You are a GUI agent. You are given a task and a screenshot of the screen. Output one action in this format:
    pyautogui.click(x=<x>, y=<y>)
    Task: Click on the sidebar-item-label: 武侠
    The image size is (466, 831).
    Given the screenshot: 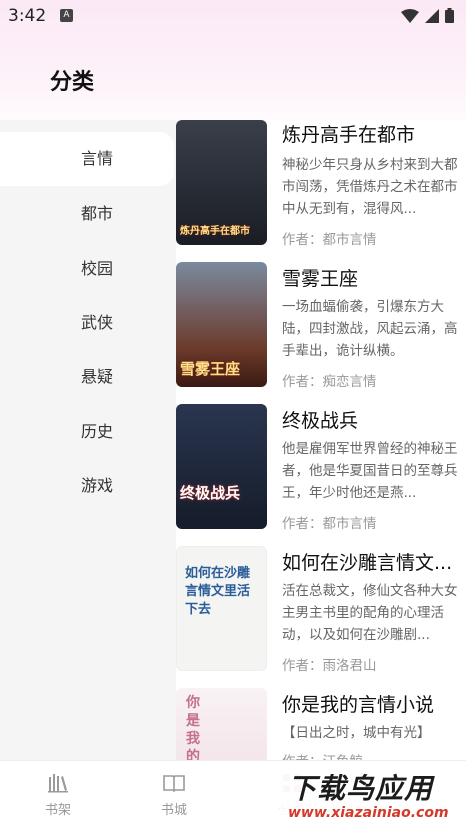 What is the action you would take?
    pyautogui.click(x=96, y=322)
    